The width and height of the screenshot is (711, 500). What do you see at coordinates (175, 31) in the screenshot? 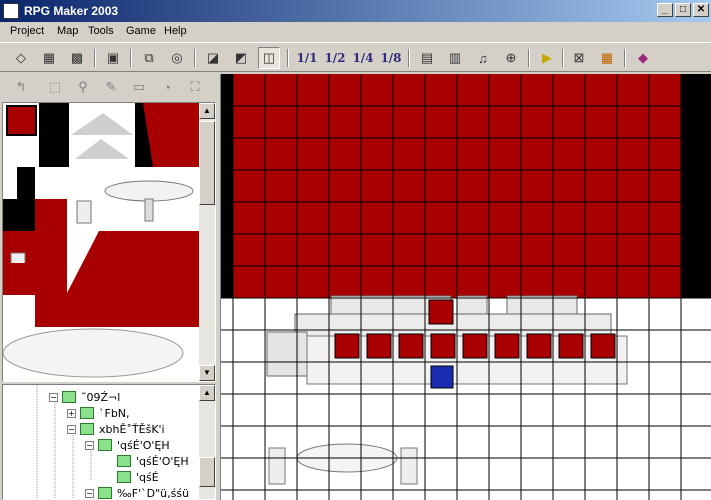
I see `menu-help: Help` at bounding box center [175, 31].